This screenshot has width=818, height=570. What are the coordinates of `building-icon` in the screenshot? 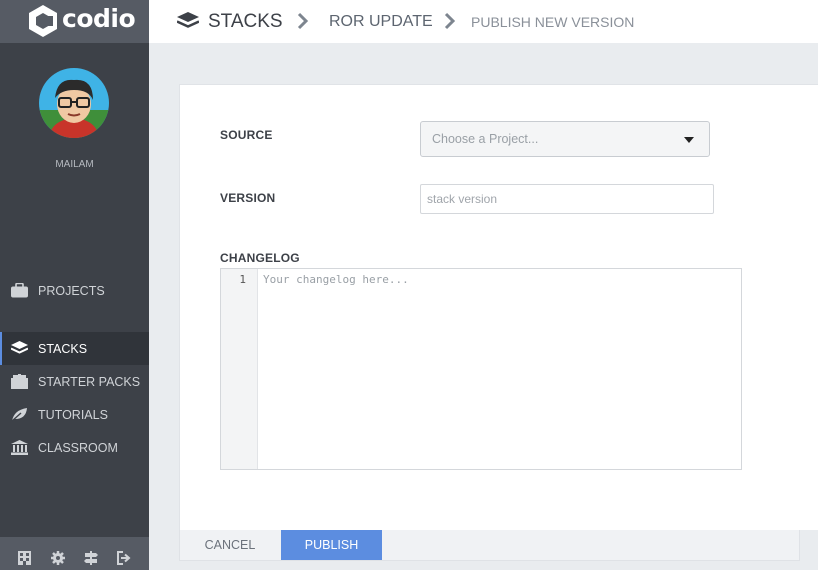 It's located at (25, 558).